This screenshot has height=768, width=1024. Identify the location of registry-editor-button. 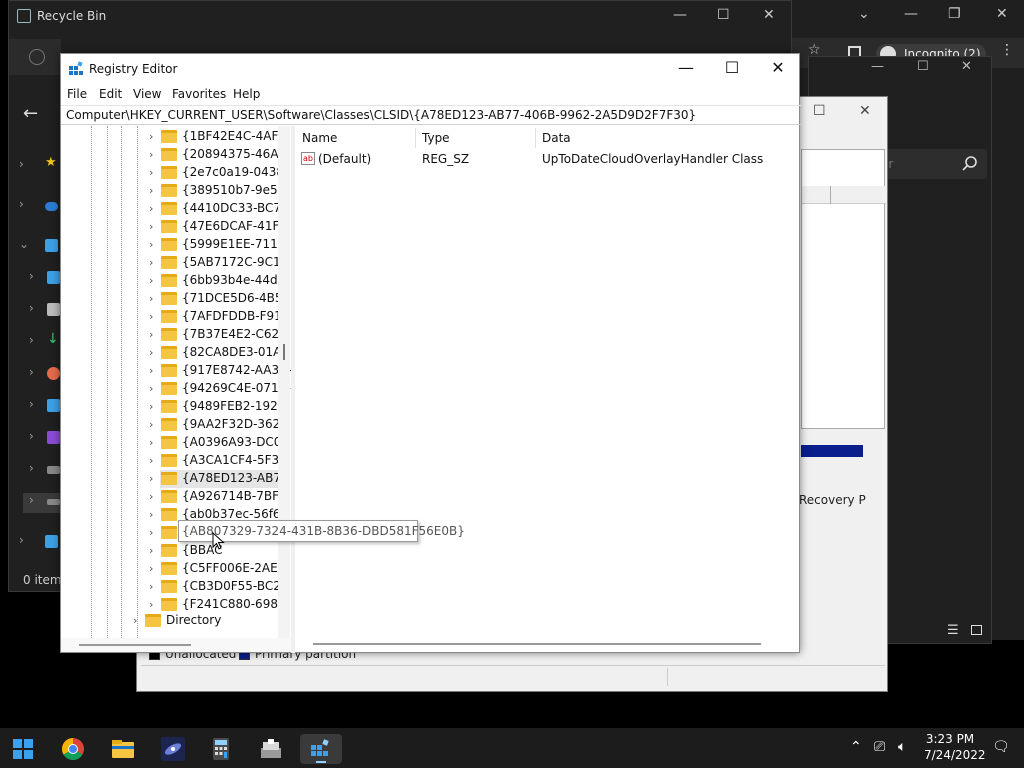
(321, 749).